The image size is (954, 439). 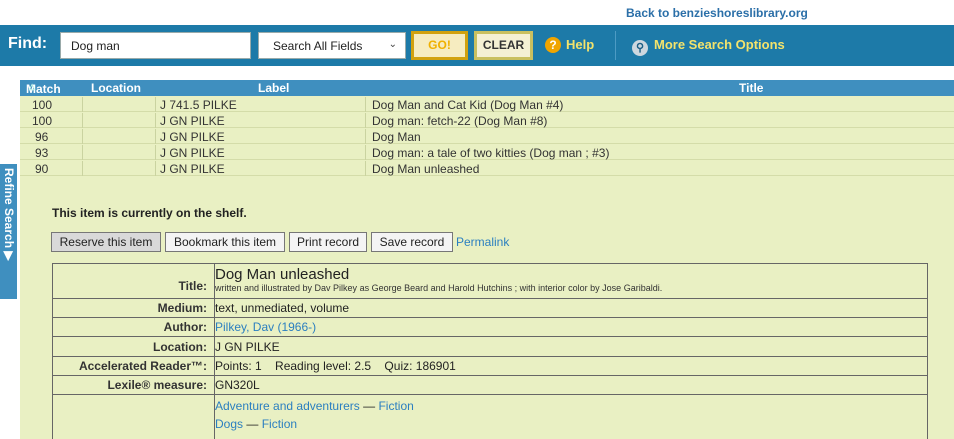 I want to click on search-field-select: Search All Fields ⌄, so click(x=332, y=45).